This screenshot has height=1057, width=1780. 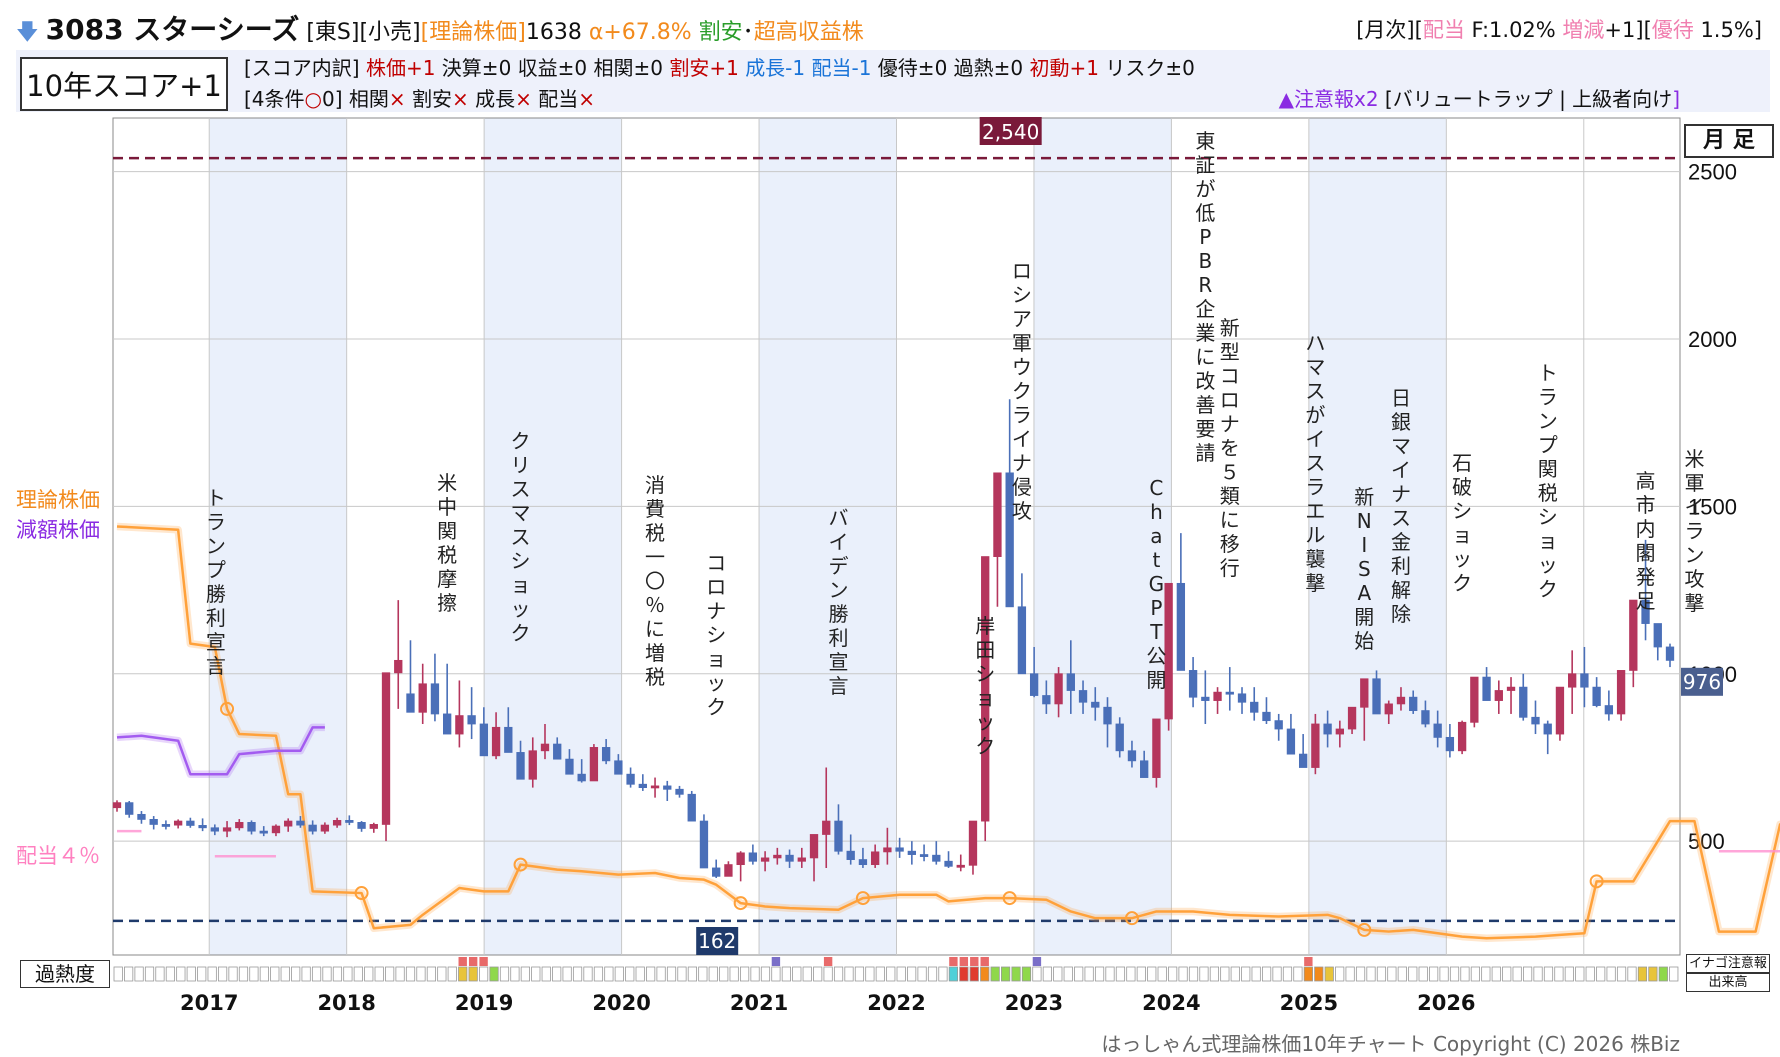 I want to click on inago-legend: イナゴ注意報, so click(x=1728, y=963).